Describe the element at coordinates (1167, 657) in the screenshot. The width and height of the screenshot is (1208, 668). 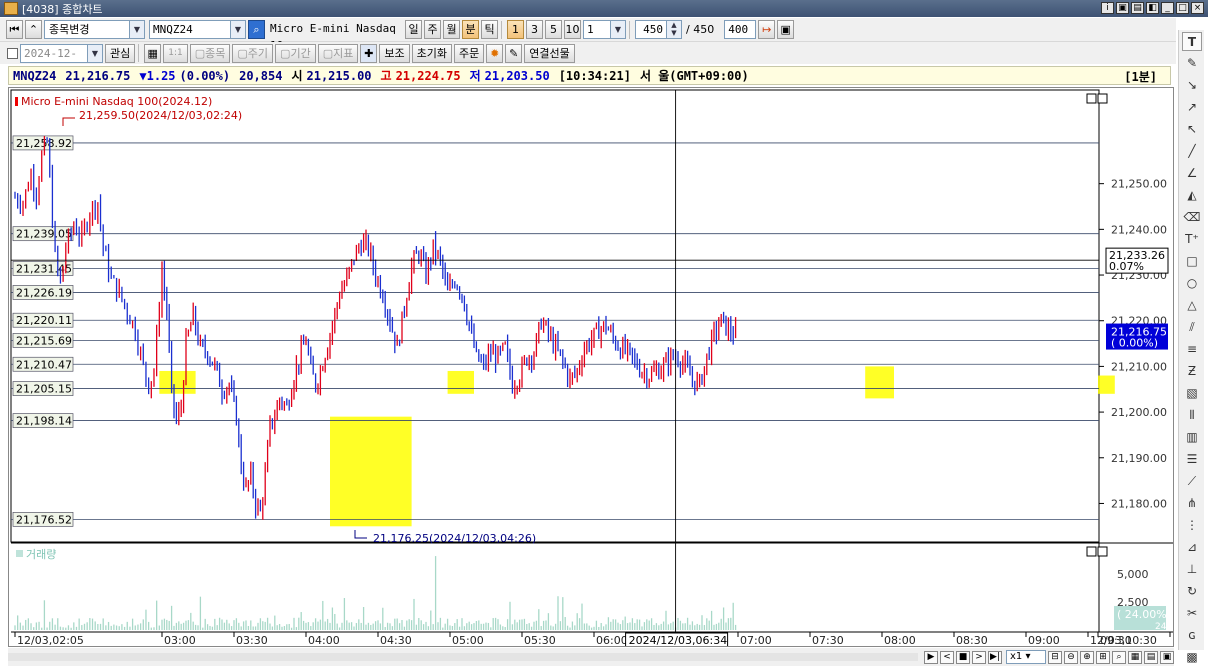
I see `chart-config-icon: ▣` at that location.